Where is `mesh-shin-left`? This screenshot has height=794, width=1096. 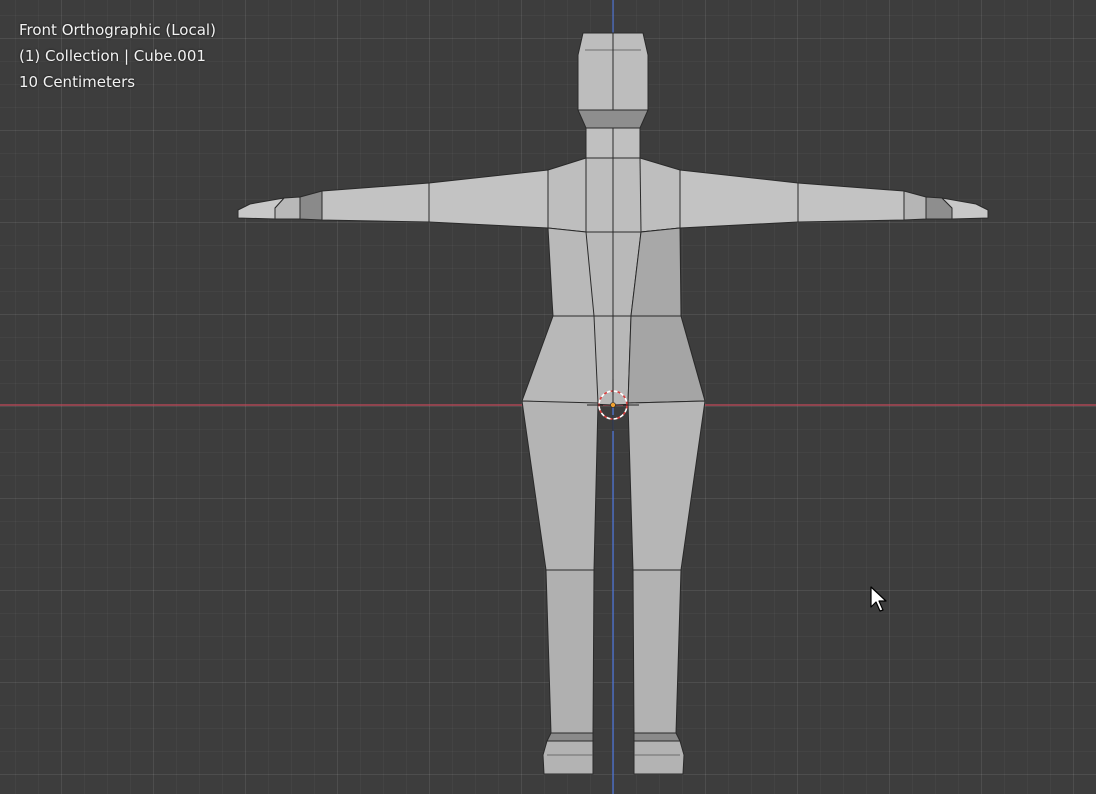 mesh-shin-left is located at coordinates (570, 651).